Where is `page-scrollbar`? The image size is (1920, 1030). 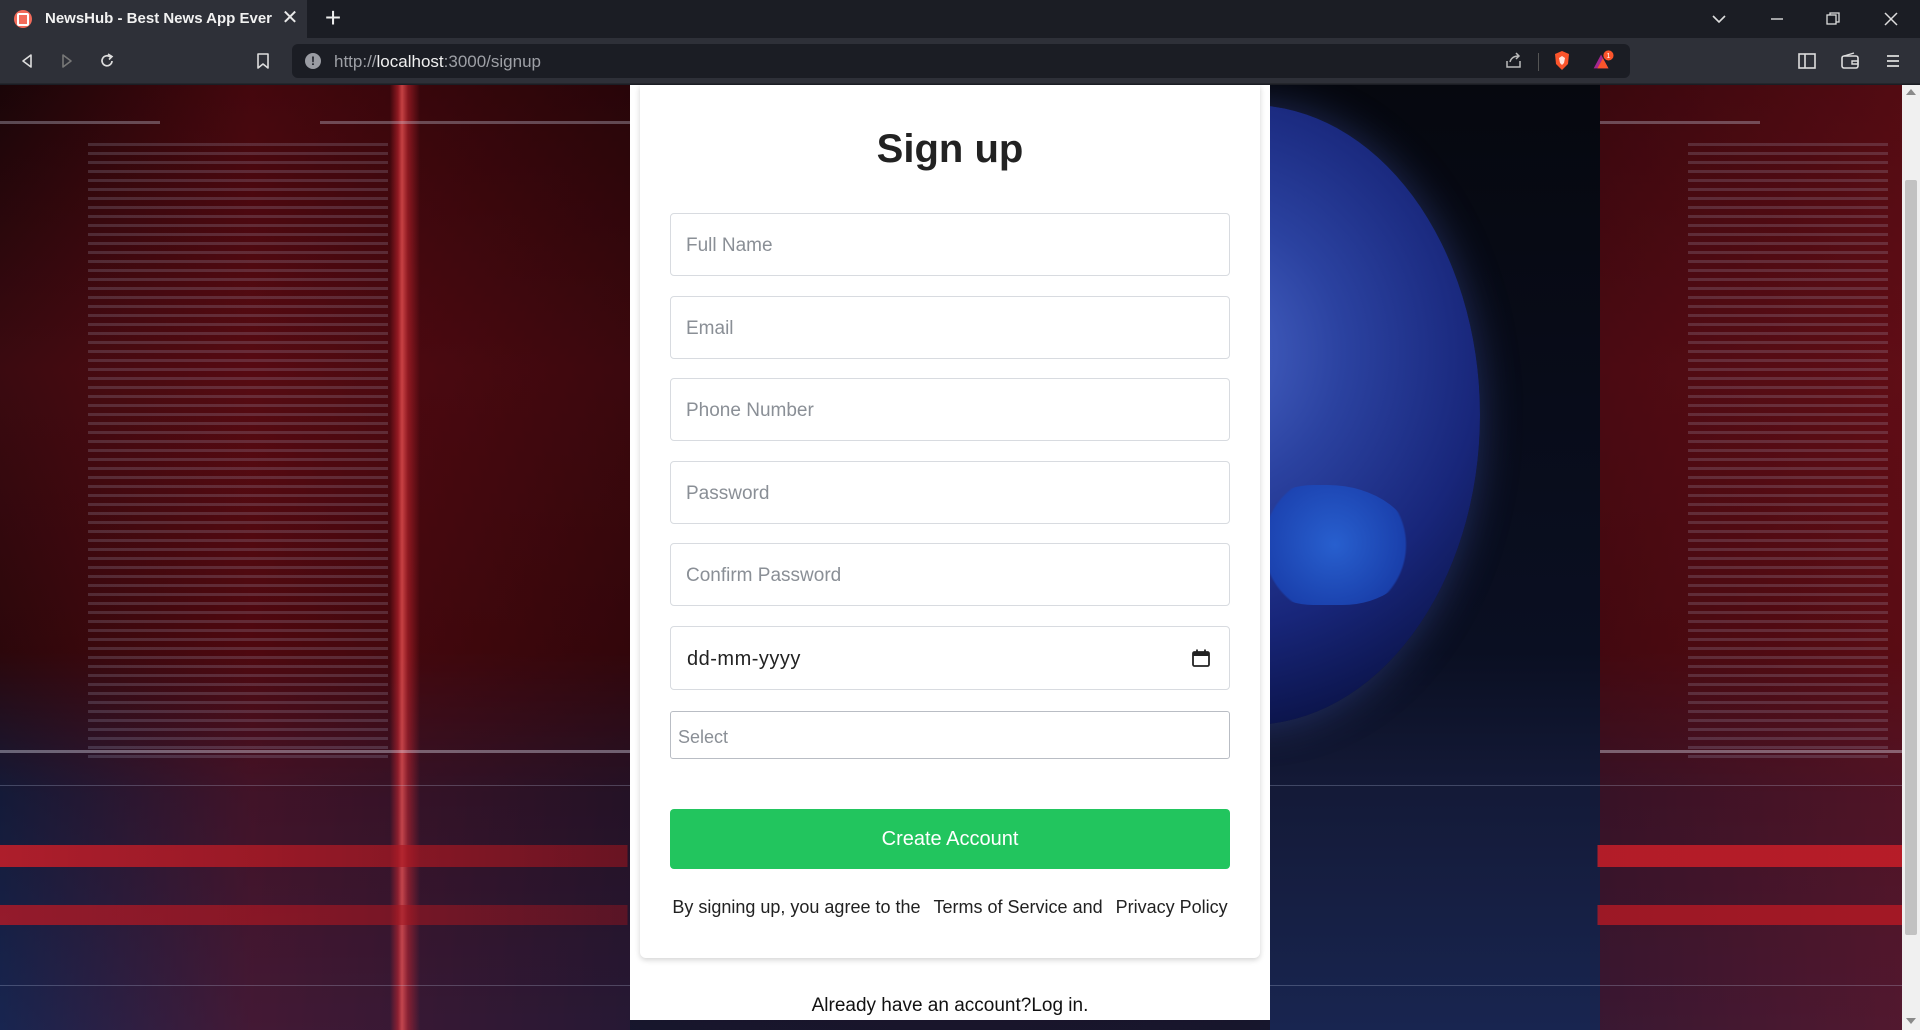
page-scrollbar is located at coordinates (1911, 557).